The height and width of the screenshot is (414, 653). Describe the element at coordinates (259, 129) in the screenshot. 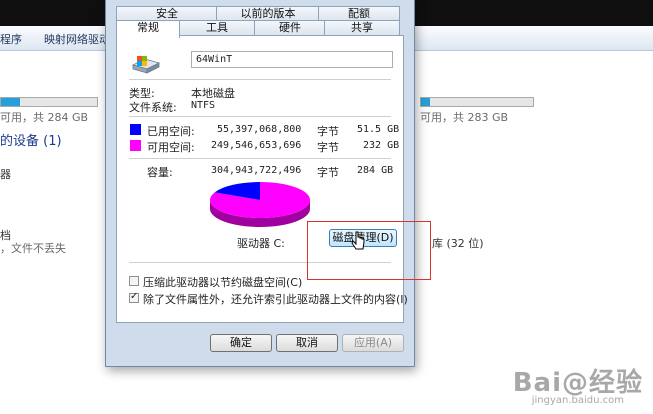

I see `used-space-bytes: 55,397,068,800` at that location.